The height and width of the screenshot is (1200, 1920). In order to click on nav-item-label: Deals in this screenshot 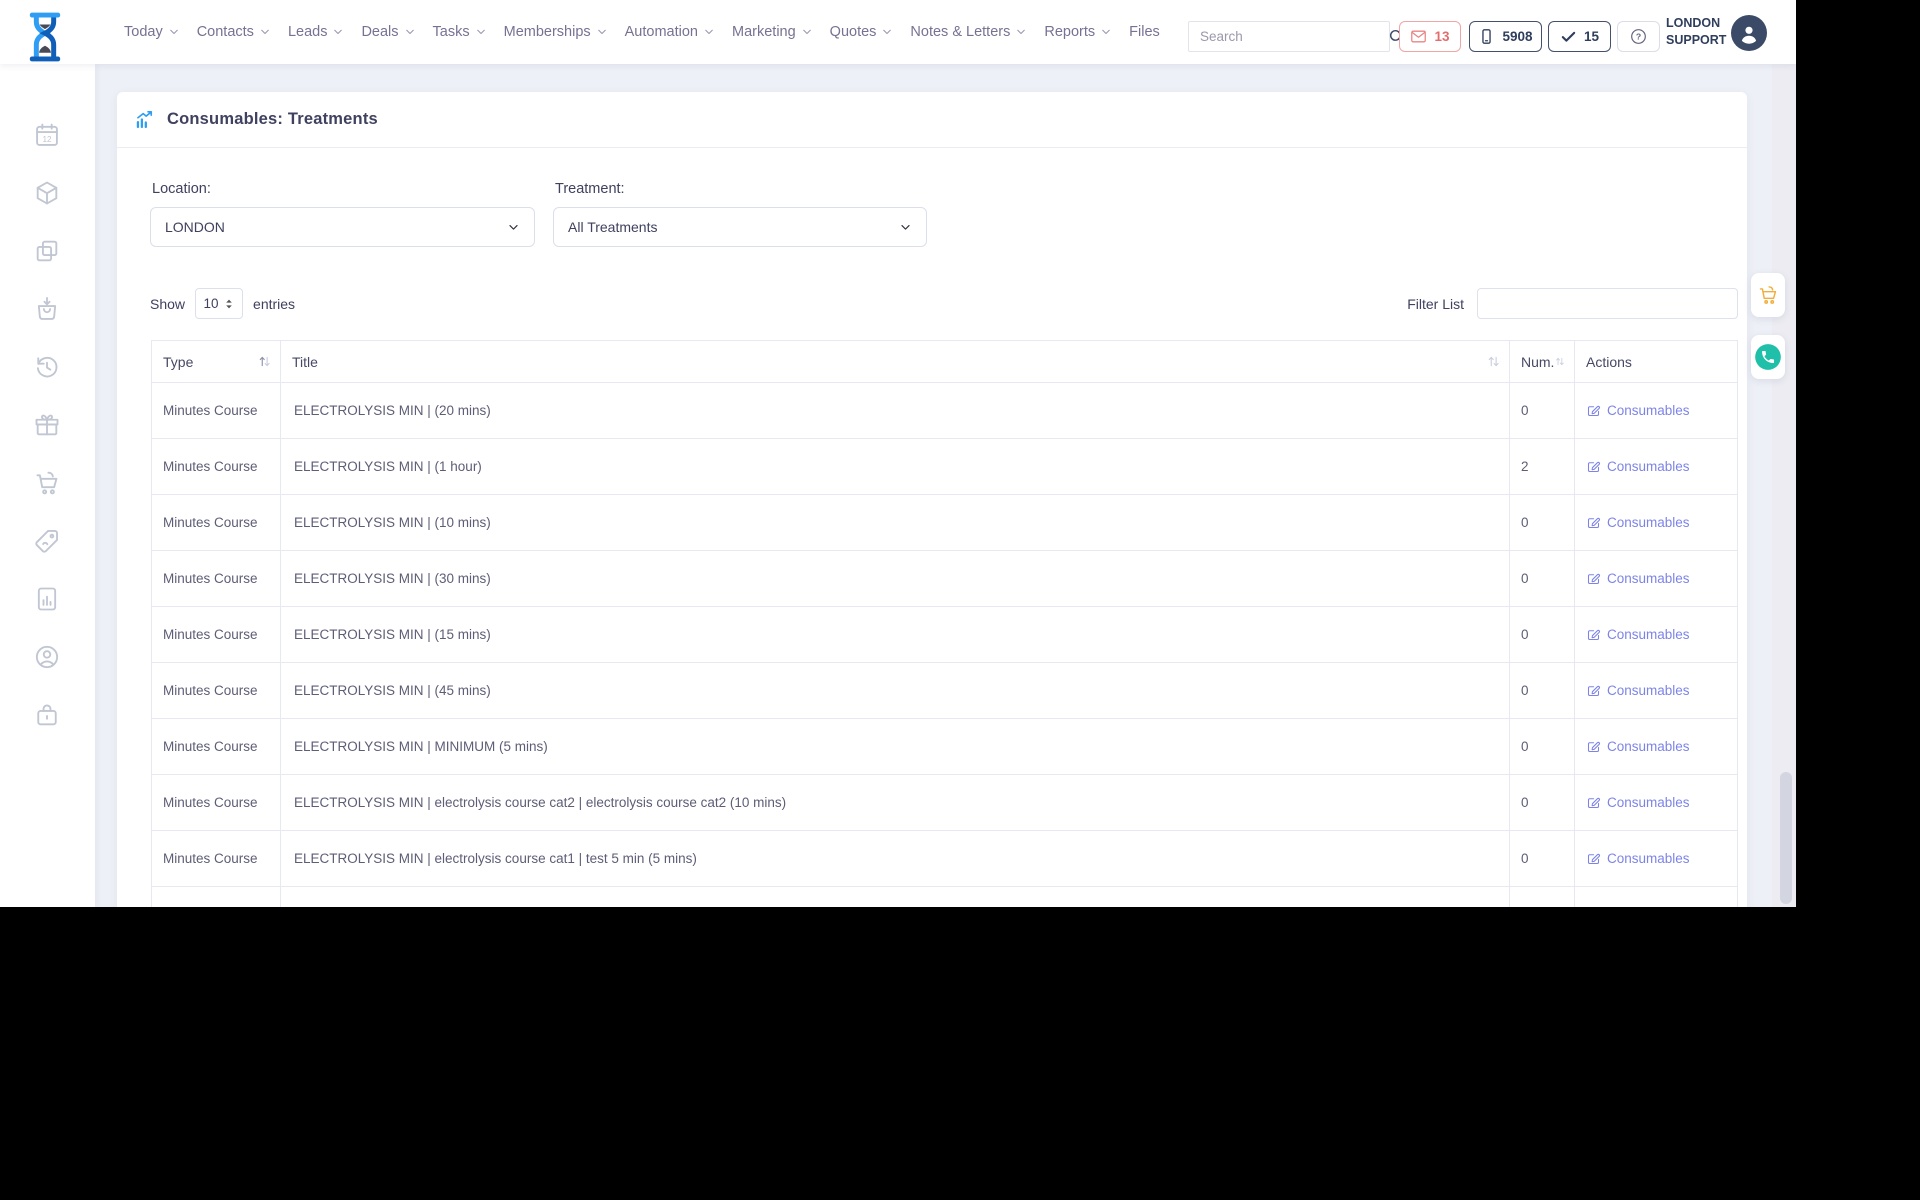, I will do `click(380, 32)`.